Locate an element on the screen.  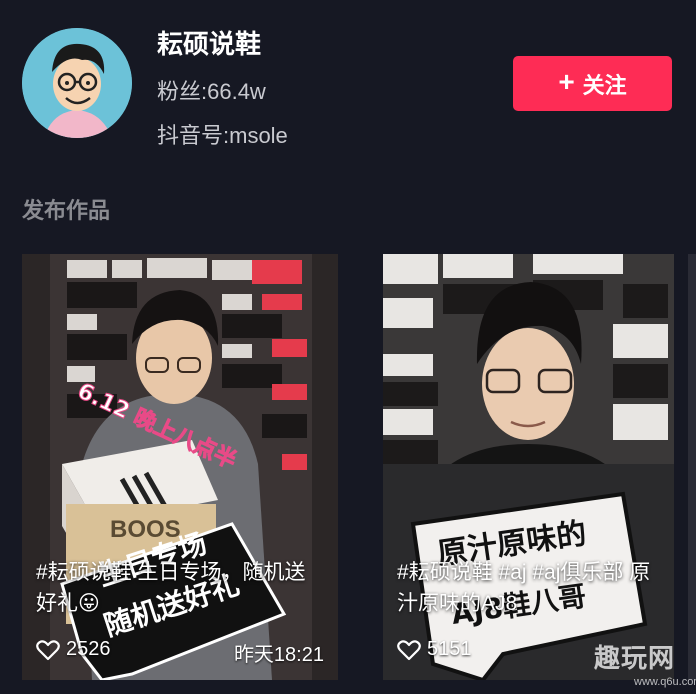
avatar is located at coordinates (77, 83).